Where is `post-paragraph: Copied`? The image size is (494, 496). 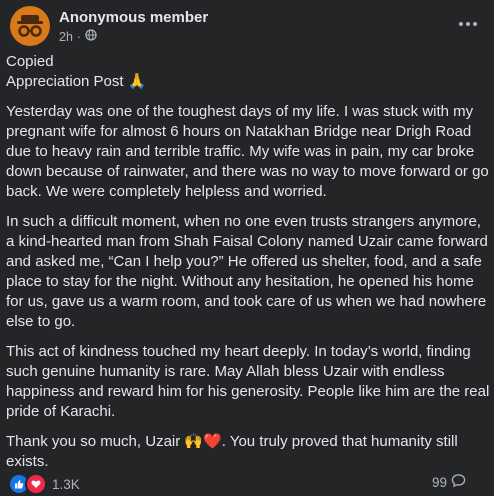
post-paragraph: Copied is located at coordinates (30, 61).